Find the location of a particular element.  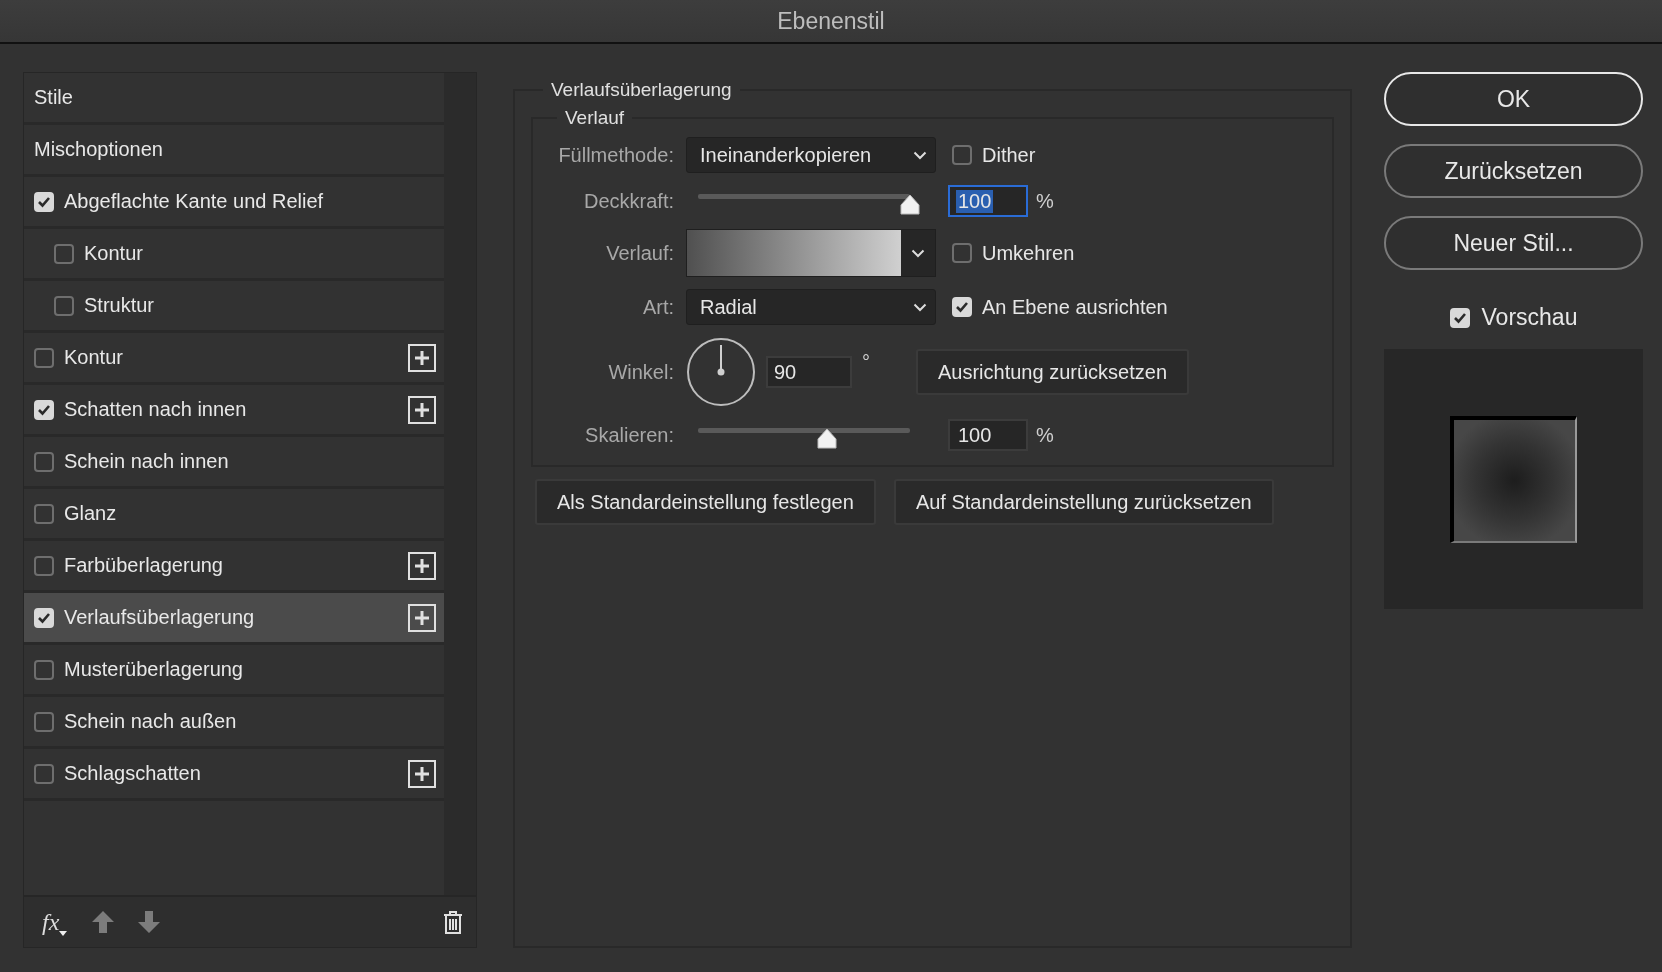

arrow-up-icon is located at coordinates (103, 922).